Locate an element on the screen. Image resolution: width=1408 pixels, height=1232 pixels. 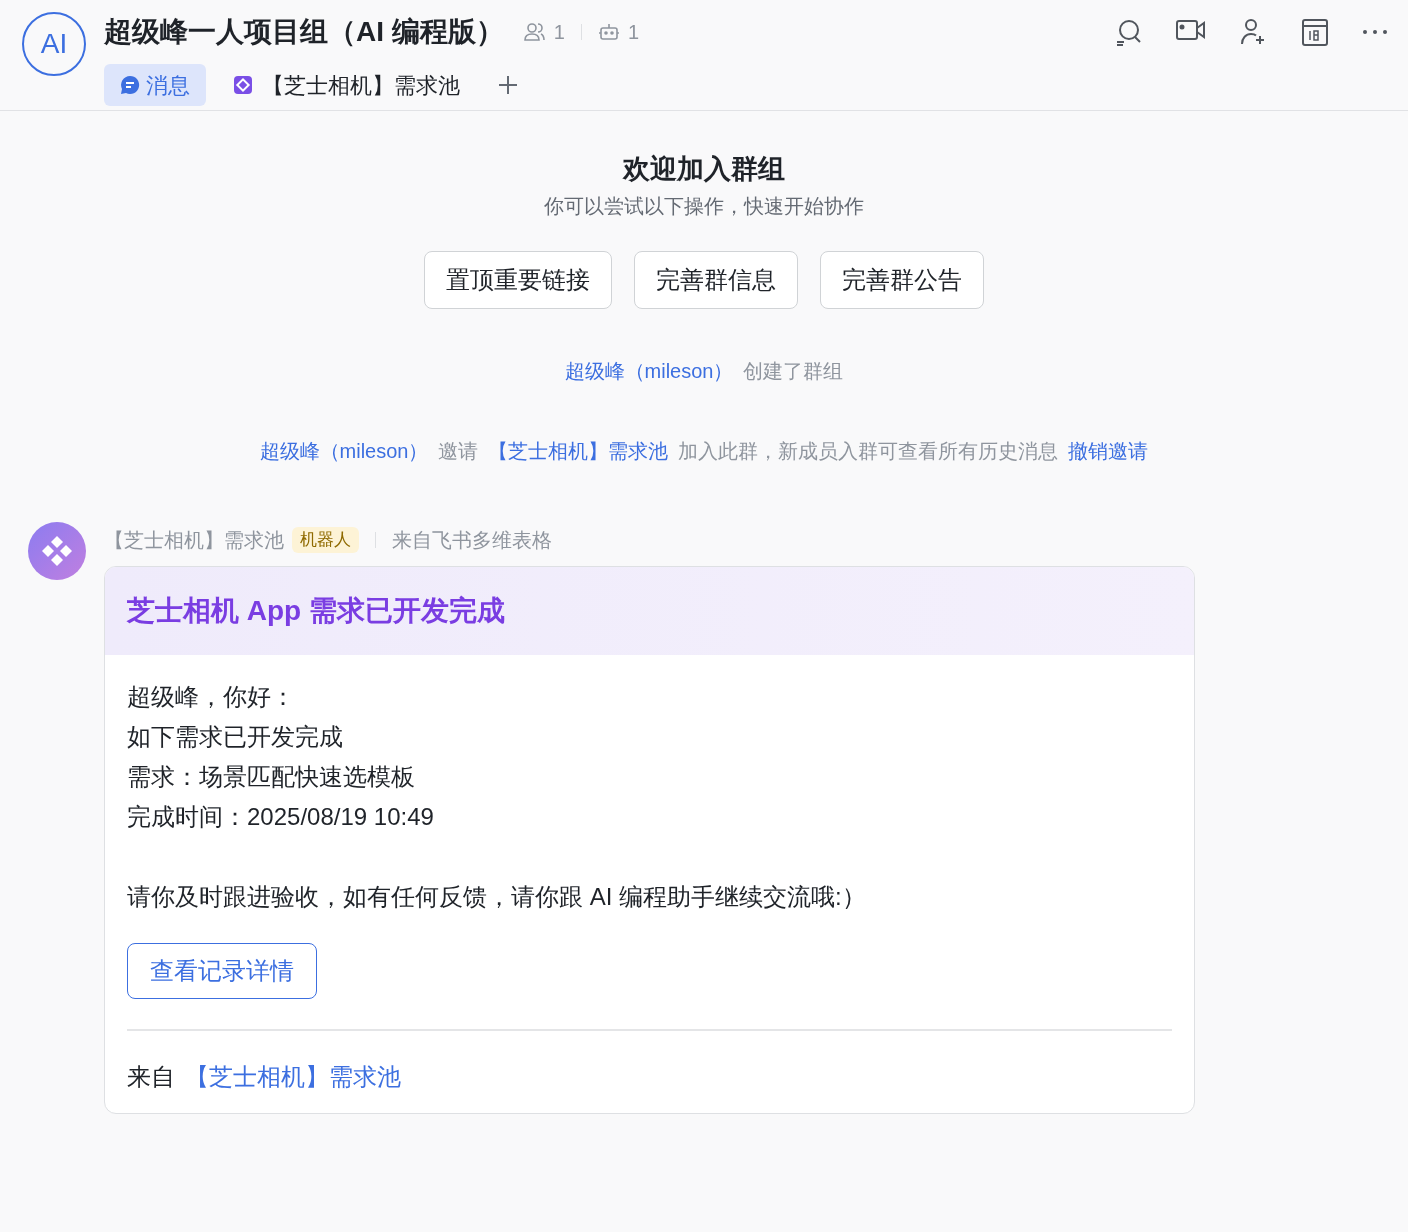
calendar-icon is located at coordinates (1315, 32).